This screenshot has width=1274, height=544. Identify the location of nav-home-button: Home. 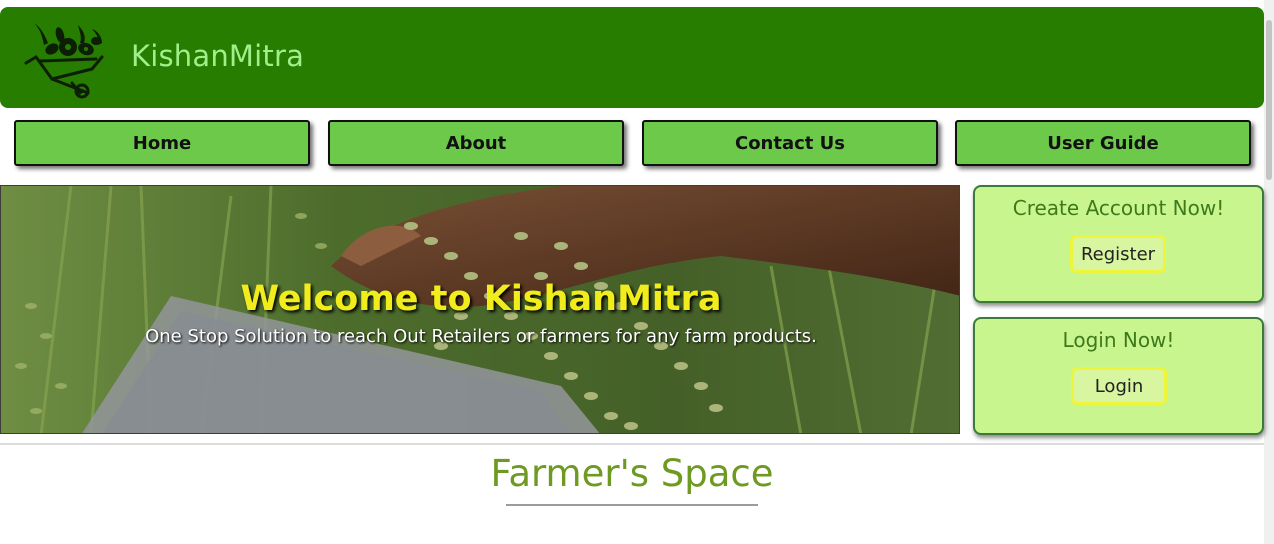
(162, 143).